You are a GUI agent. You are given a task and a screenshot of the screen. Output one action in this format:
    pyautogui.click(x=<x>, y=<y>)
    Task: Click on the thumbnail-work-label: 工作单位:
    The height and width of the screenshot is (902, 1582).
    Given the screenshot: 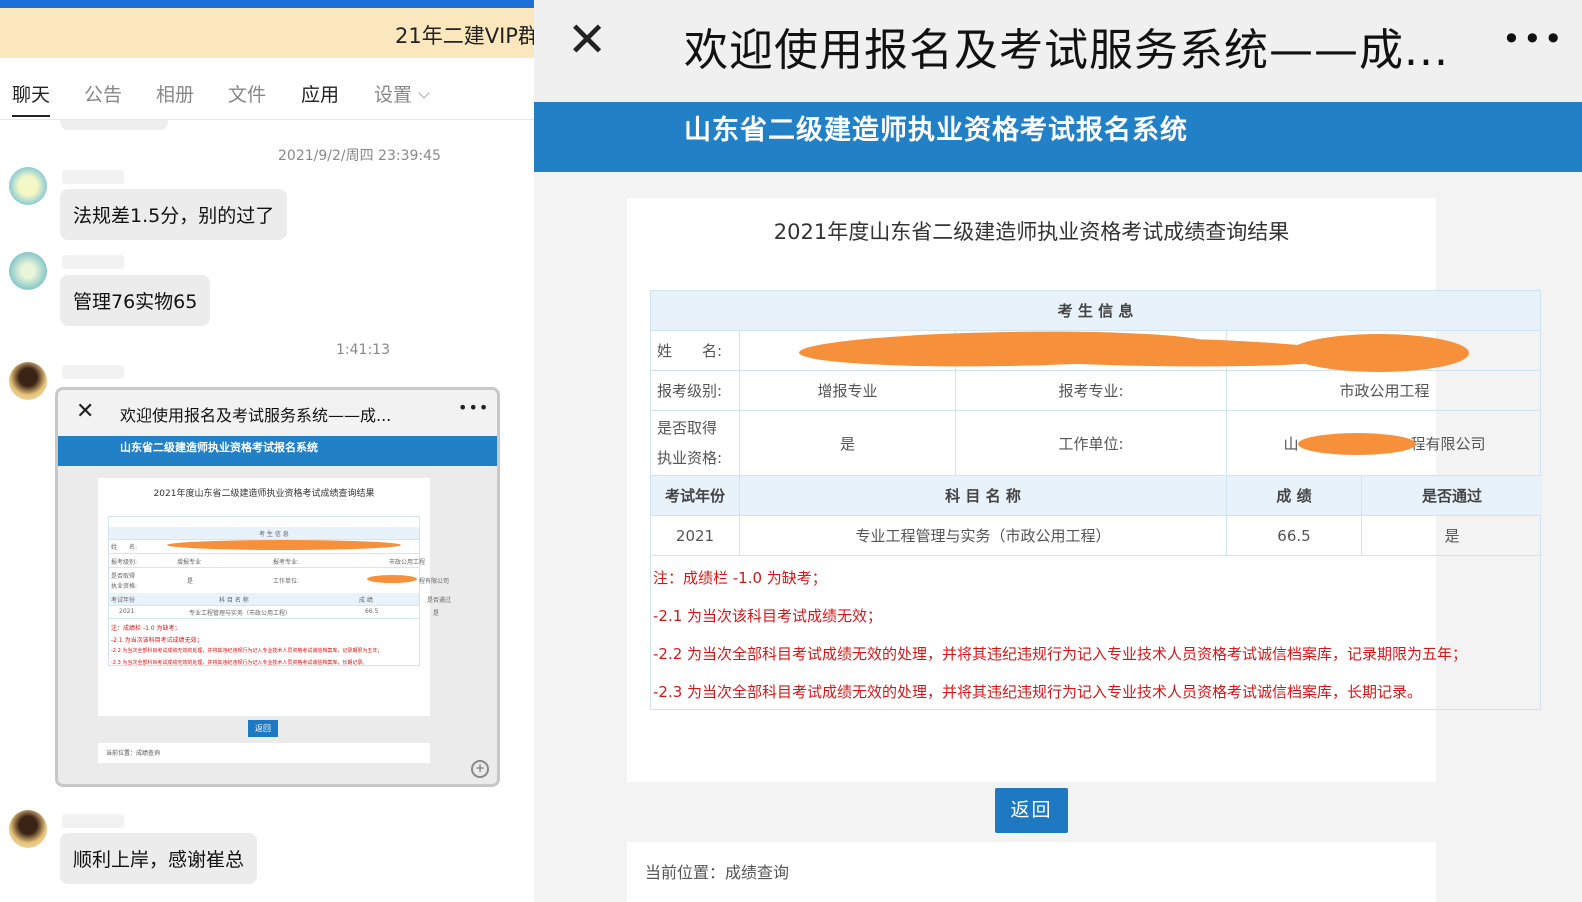 What is the action you would take?
    pyautogui.click(x=286, y=581)
    